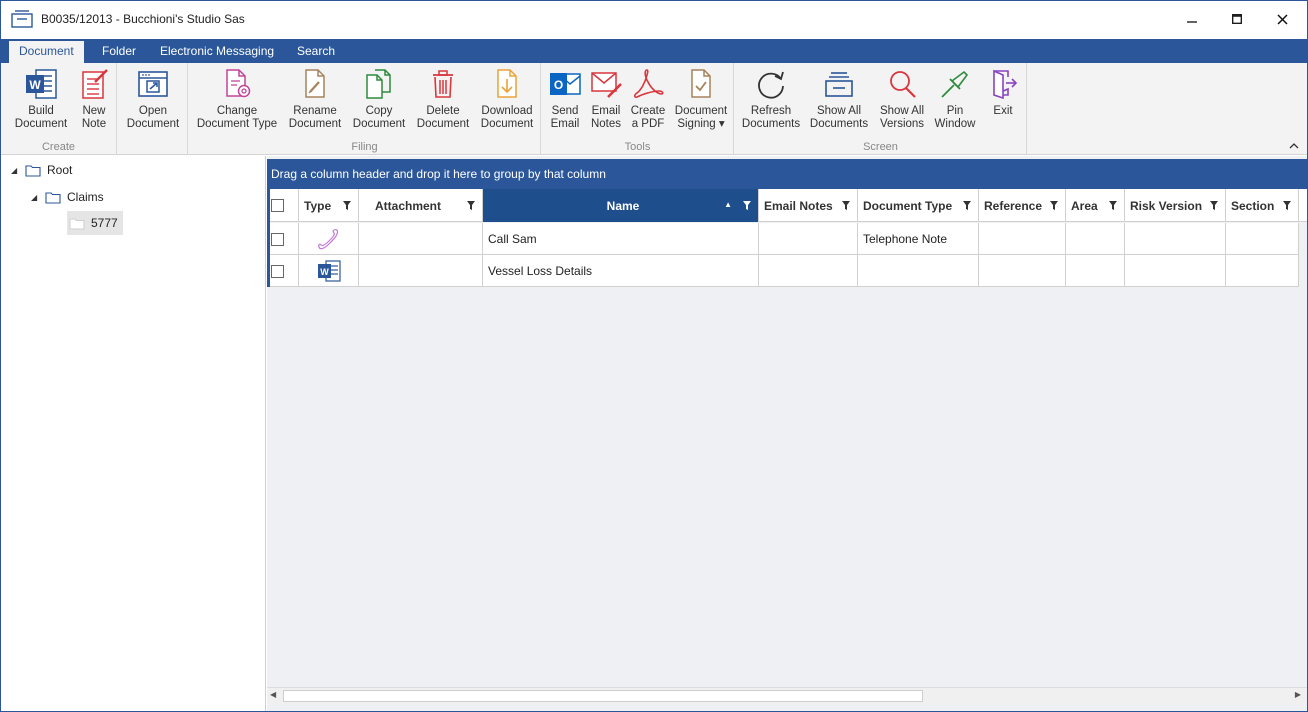  I want to click on rename-document-button: Rename Document, so click(315, 99).